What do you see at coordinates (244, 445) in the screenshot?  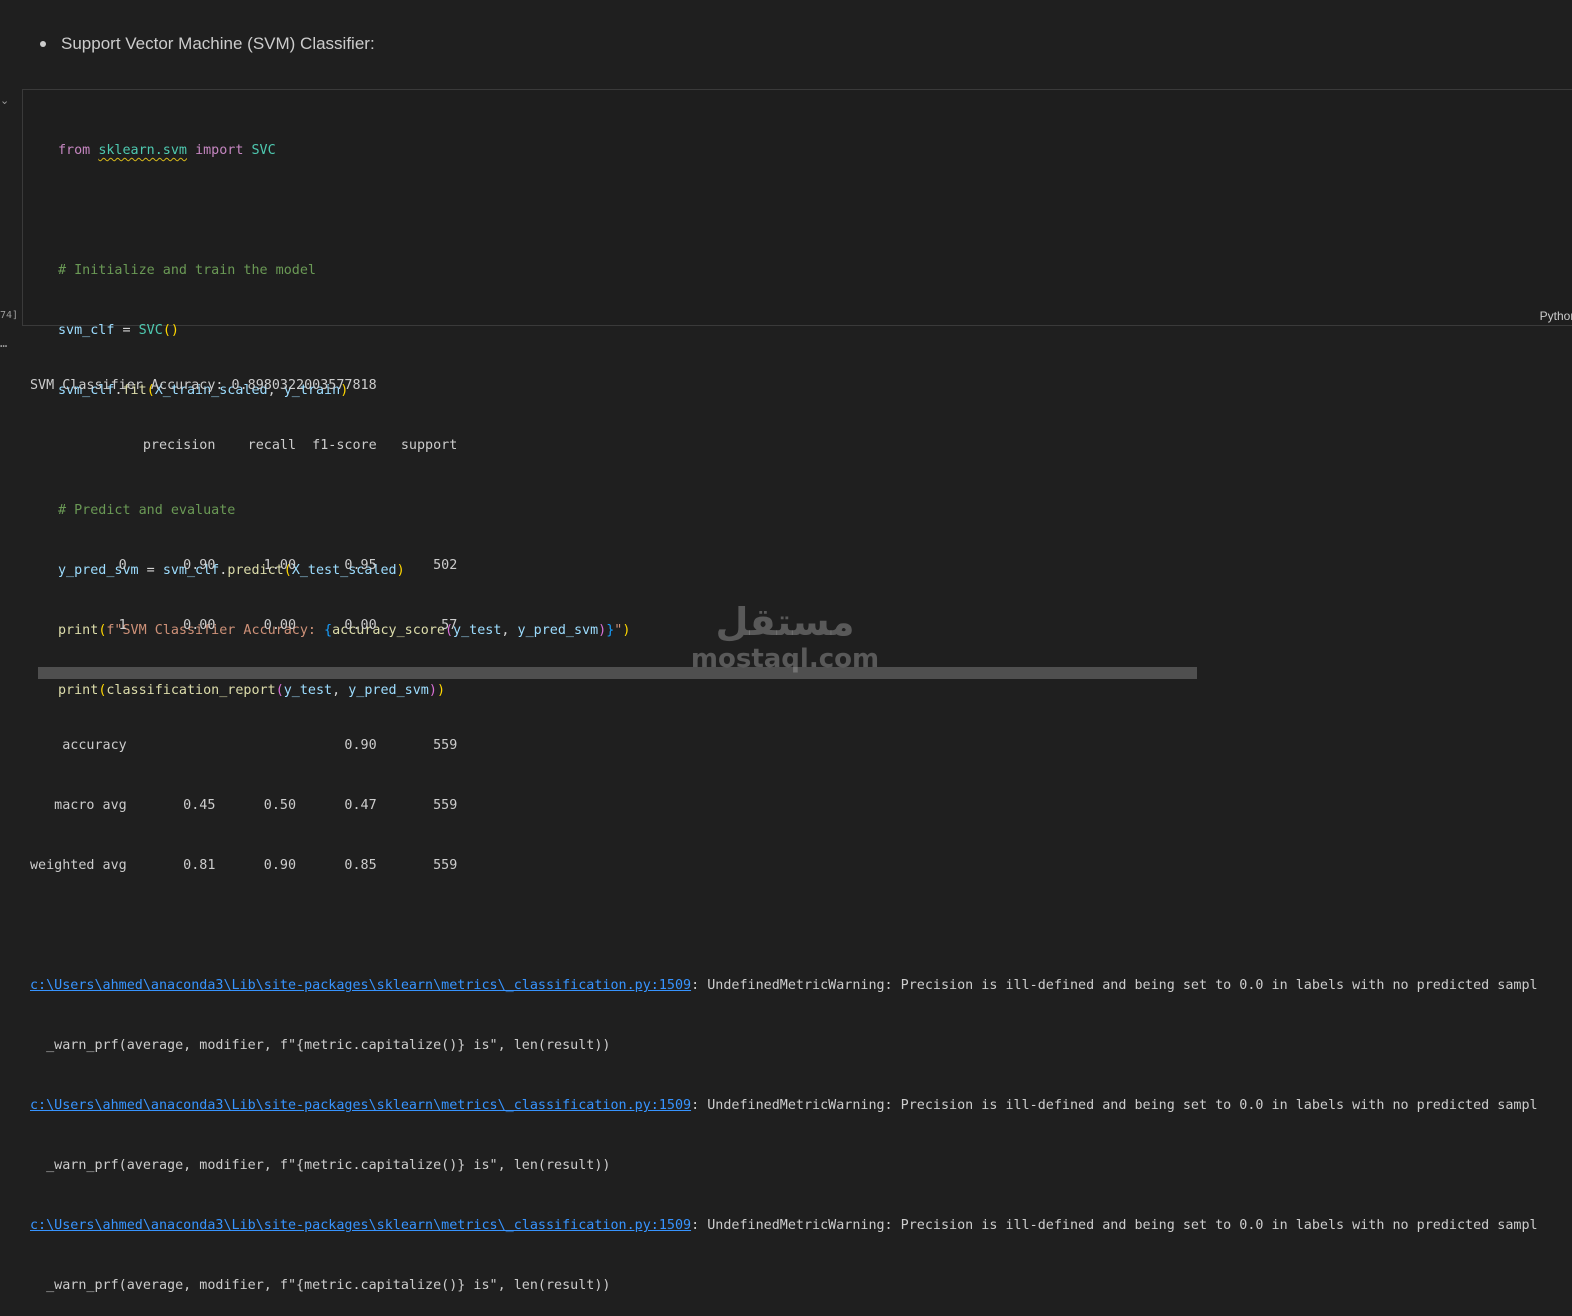 I see `output-line: precision recall f1-score support` at bounding box center [244, 445].